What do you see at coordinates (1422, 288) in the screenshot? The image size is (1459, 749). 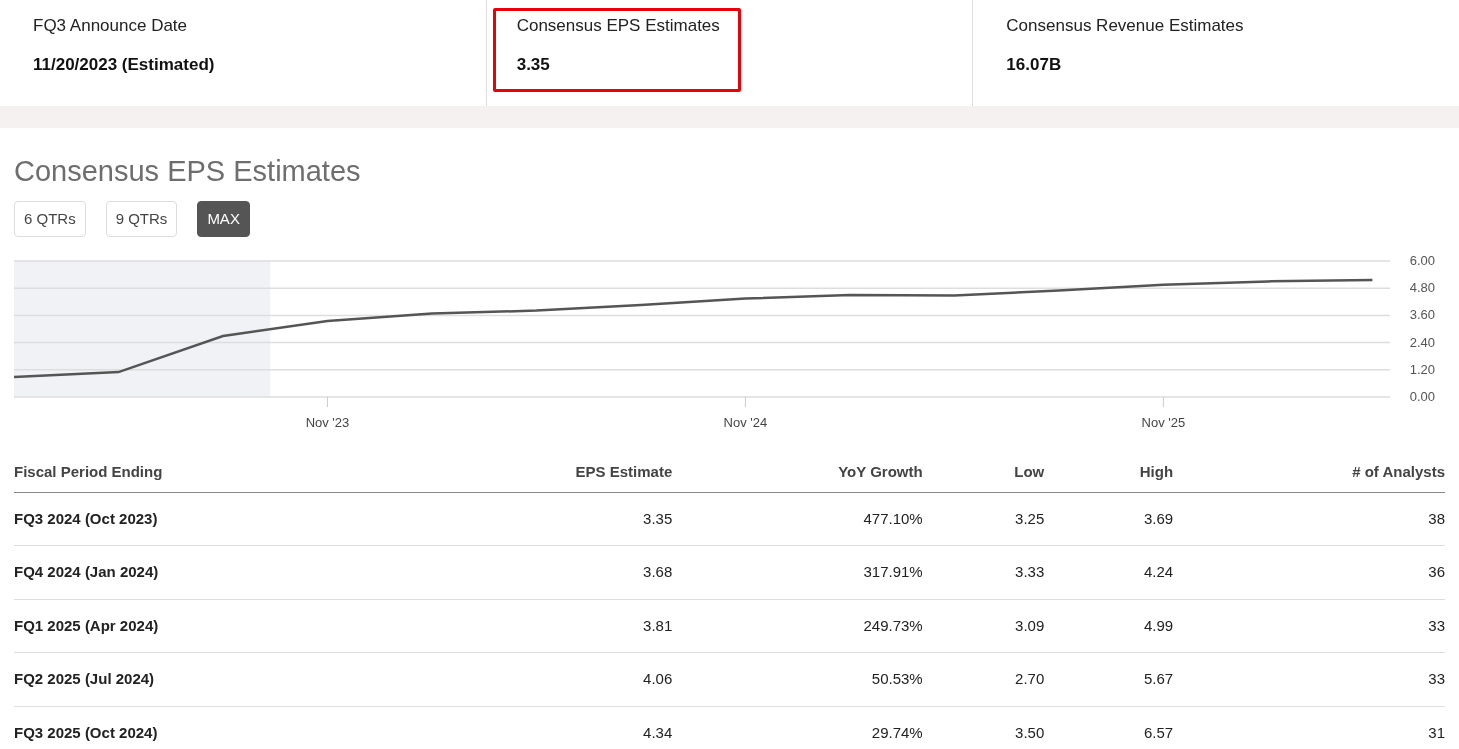 I see `axis-label: 4.80` at bounding box center [1422, 288].